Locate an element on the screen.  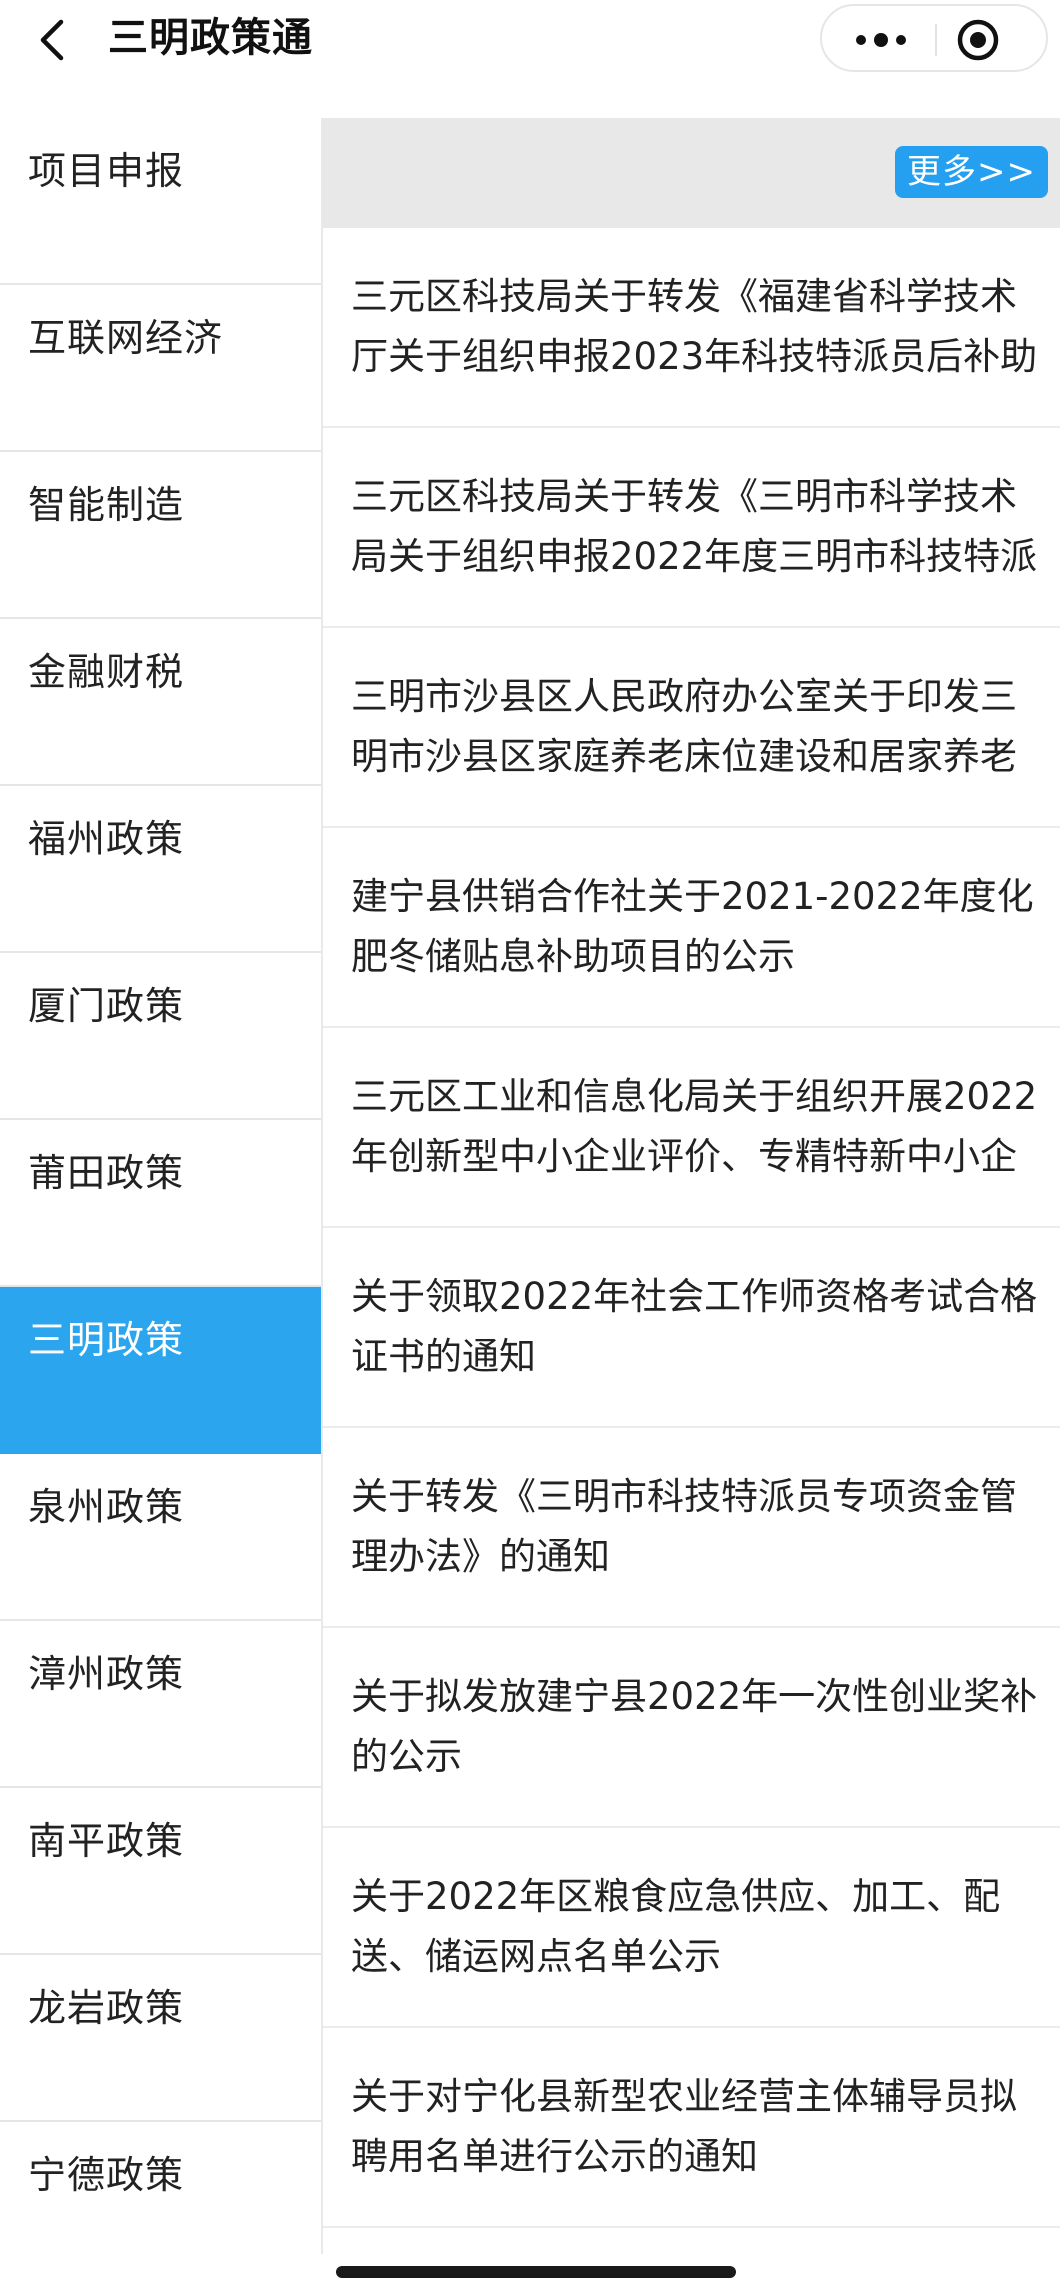
sidebar-item: 三明政策 is located at coordinates (160, 1370).